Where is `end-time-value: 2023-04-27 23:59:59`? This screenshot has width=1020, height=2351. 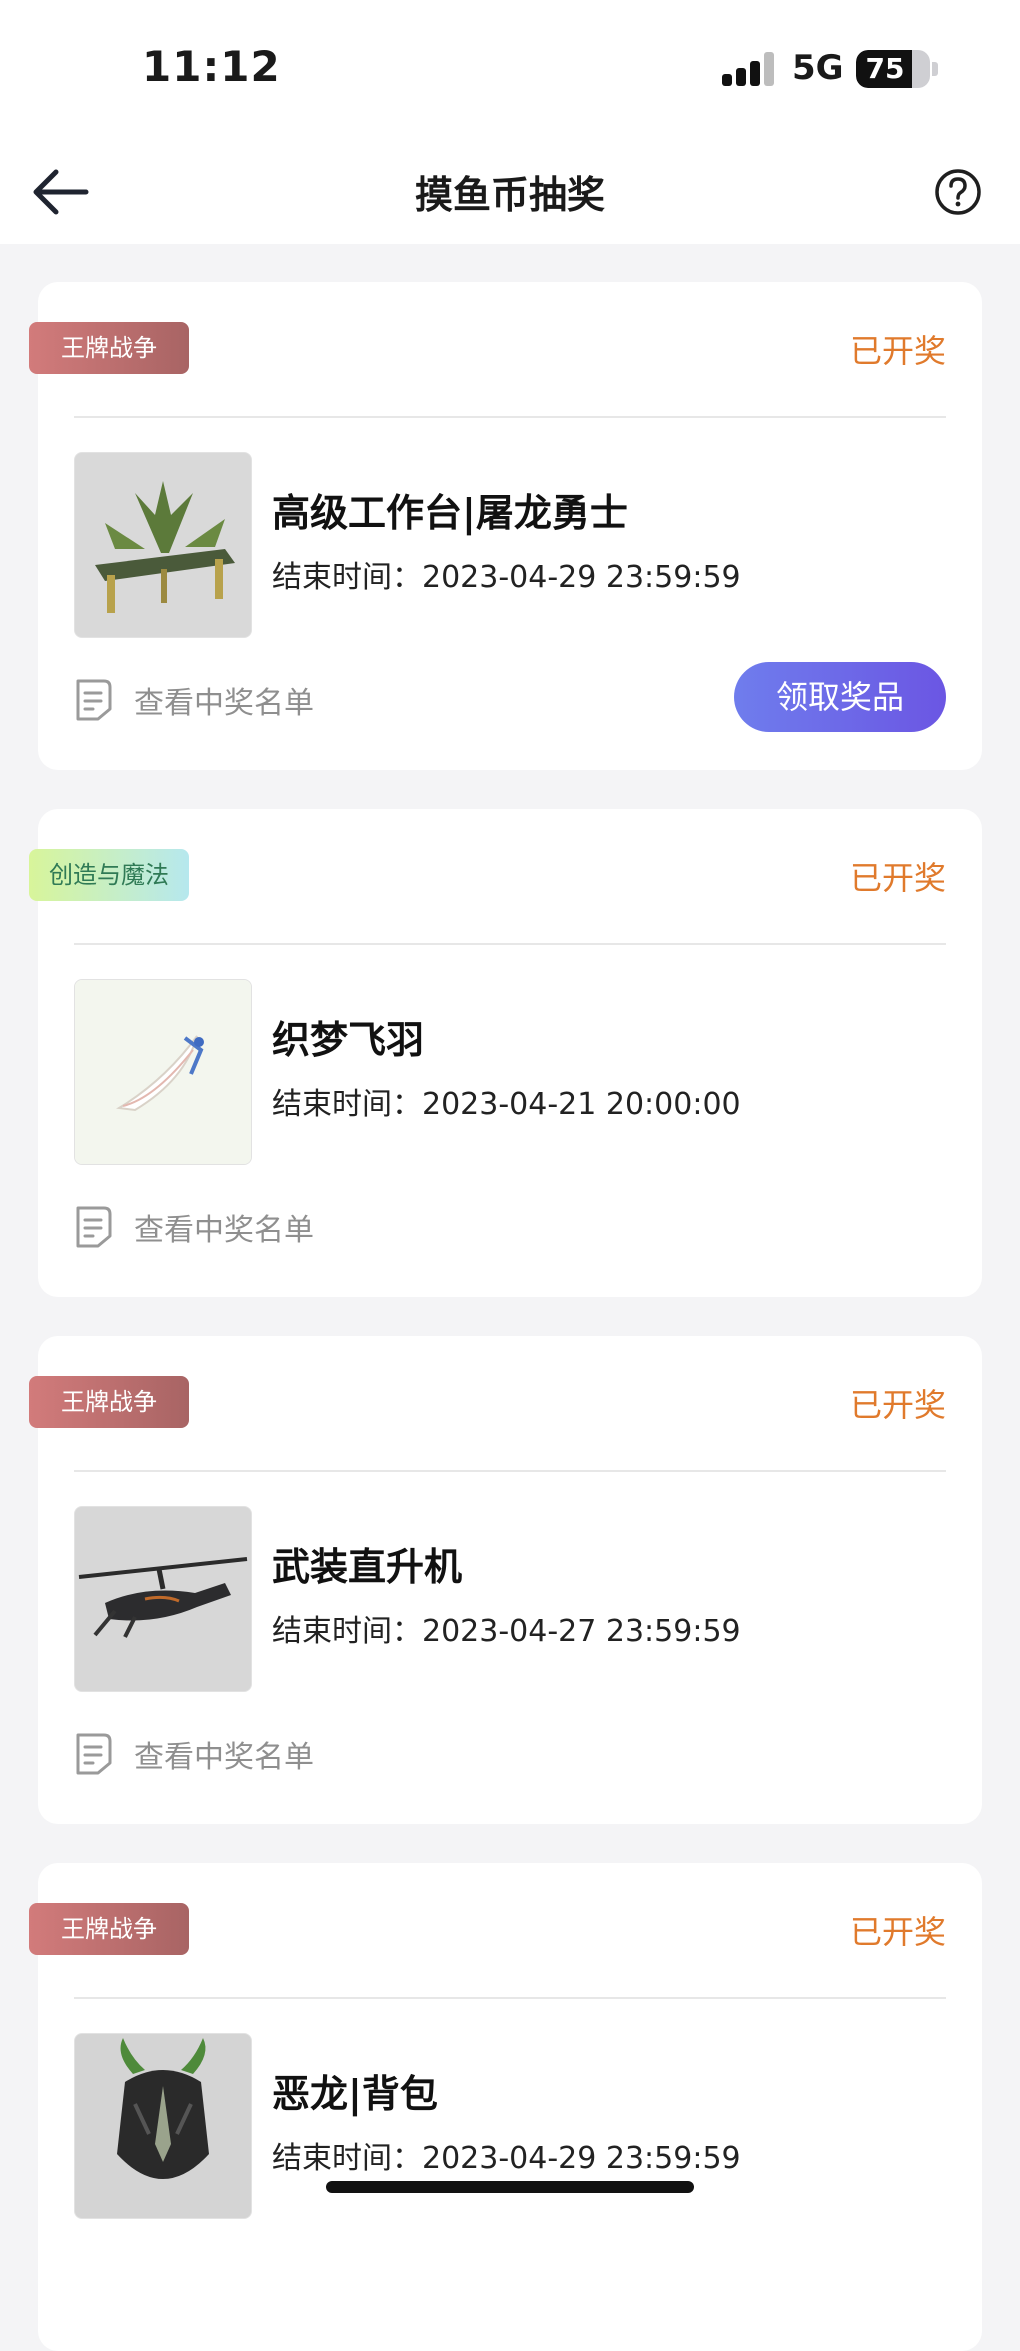 end-time-value: 2023-04-27 23:59:59 is located at coordinates (581, 1631).